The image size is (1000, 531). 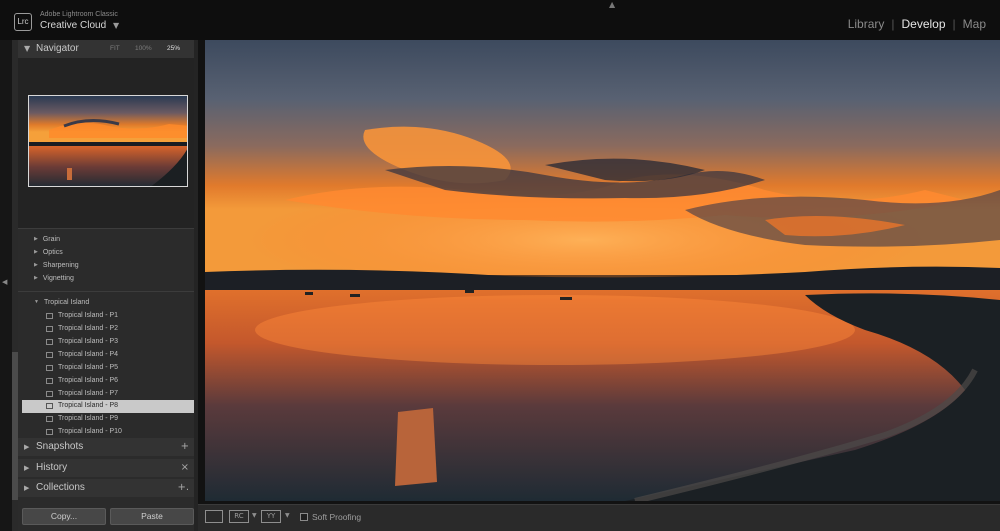 What do you see at coordinates (108, 368) in the screenshot?
I see `preset-item: Tropical Island - P5` at bounding box center [108, 368].